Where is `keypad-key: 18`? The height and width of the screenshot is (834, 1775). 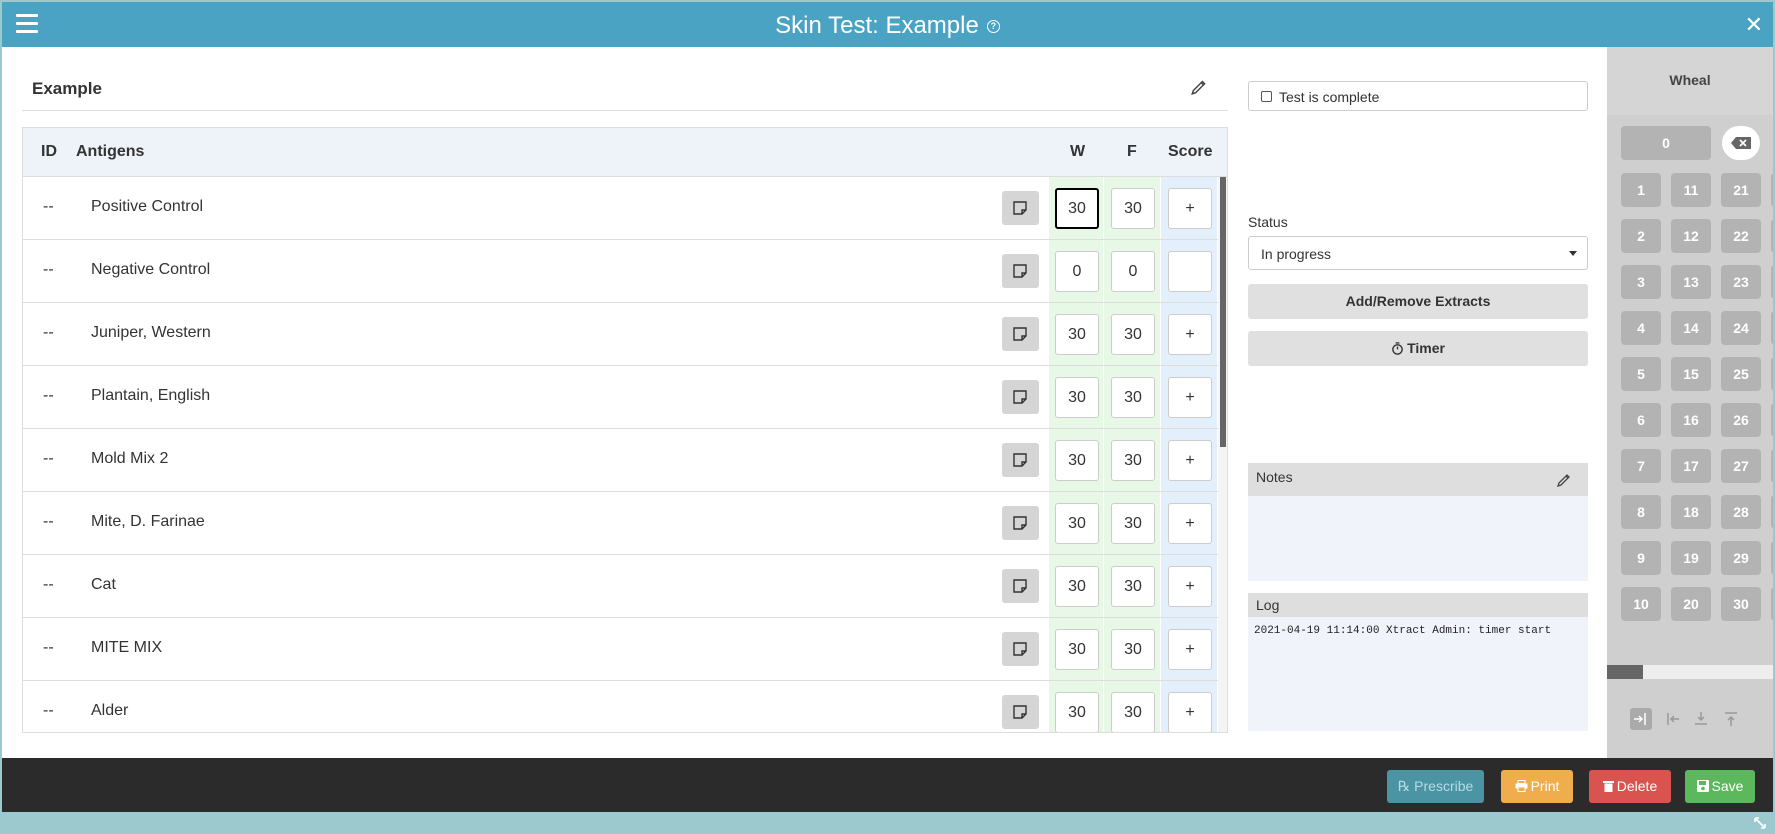
keypad-key: 18 is located at coordinates (1691, 512).